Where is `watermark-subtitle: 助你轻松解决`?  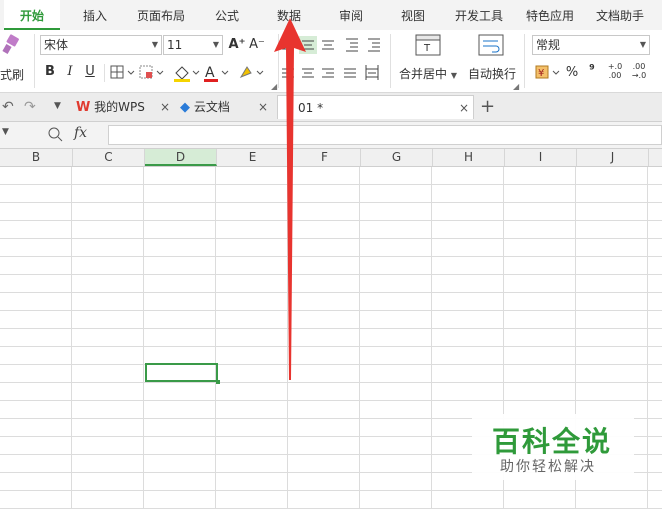
watermark-subtitle: 助你轻松解决 is located at coordinates (548, 467).